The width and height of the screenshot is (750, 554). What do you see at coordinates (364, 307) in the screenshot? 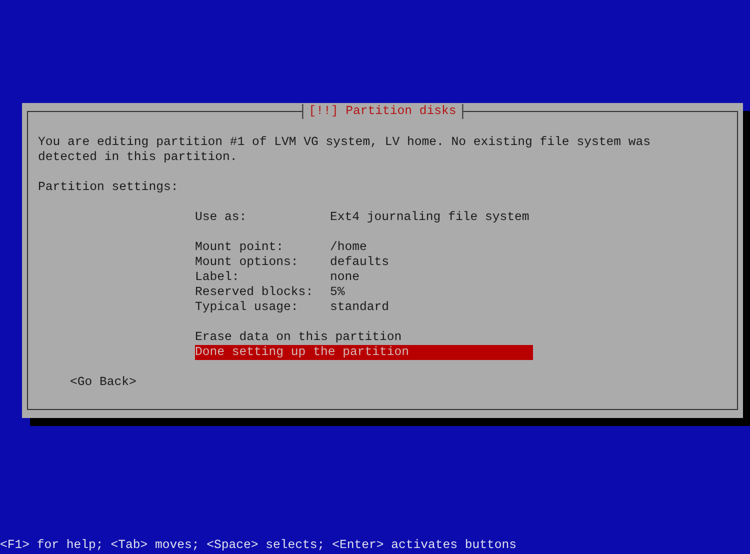
I see `setting-row: Typical usage: standard` at bounding box center [364, 307].